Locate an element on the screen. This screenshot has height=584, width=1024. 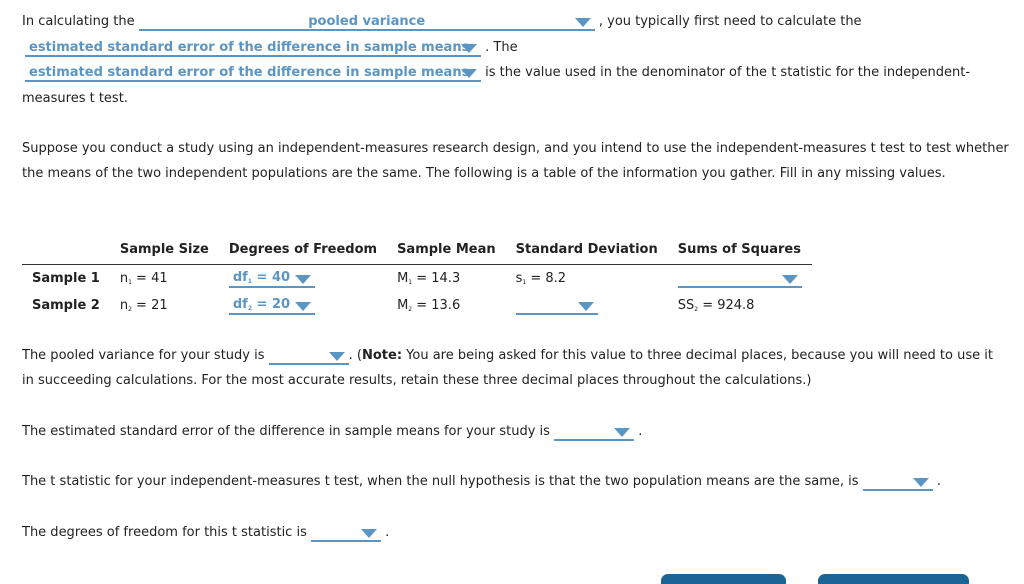
sd2-dropdown is located at coordinates (556, 306).